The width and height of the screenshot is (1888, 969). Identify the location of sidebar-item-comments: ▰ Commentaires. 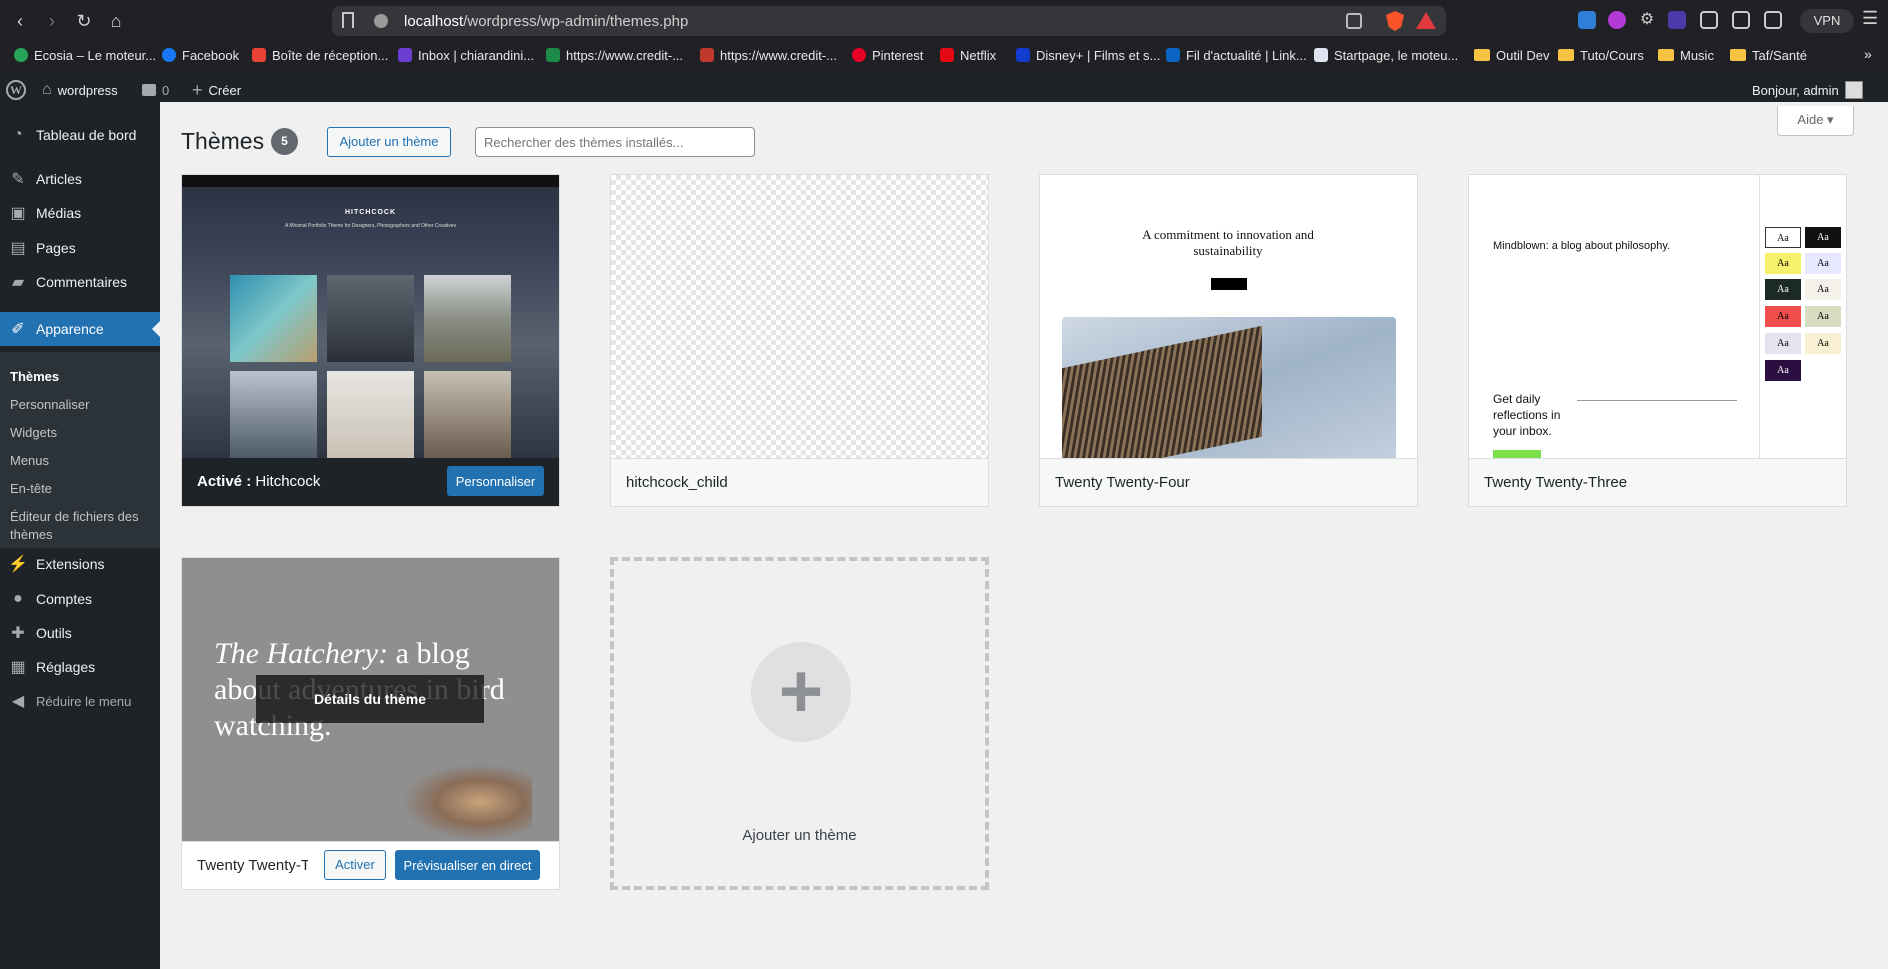
(80, 282).